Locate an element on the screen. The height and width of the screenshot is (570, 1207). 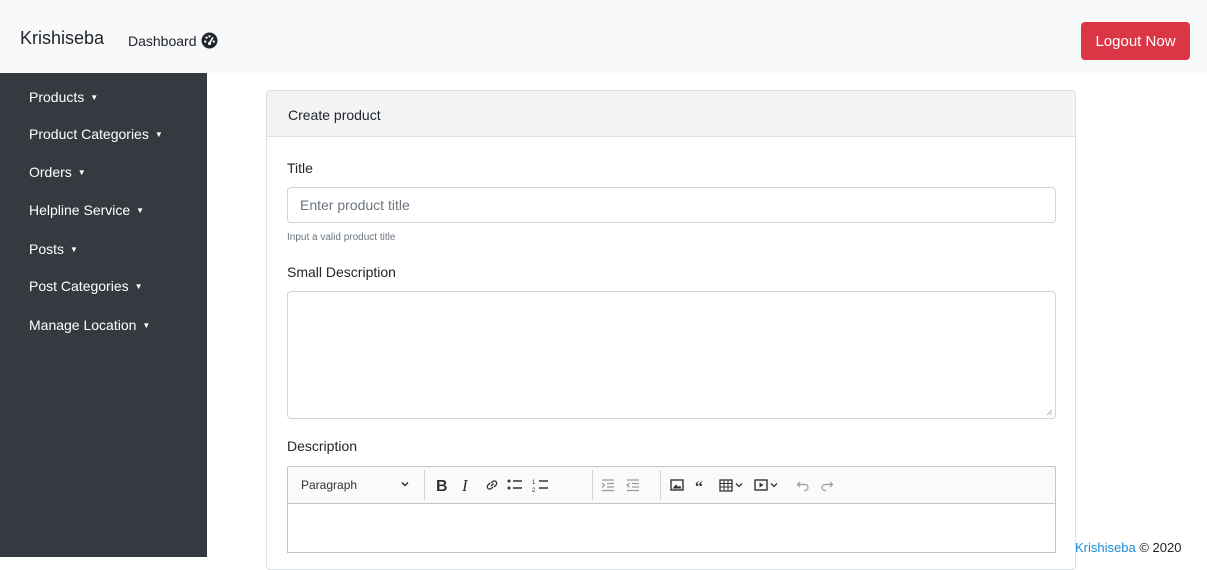
italic-icon: I is located at coordinates (467, 485).